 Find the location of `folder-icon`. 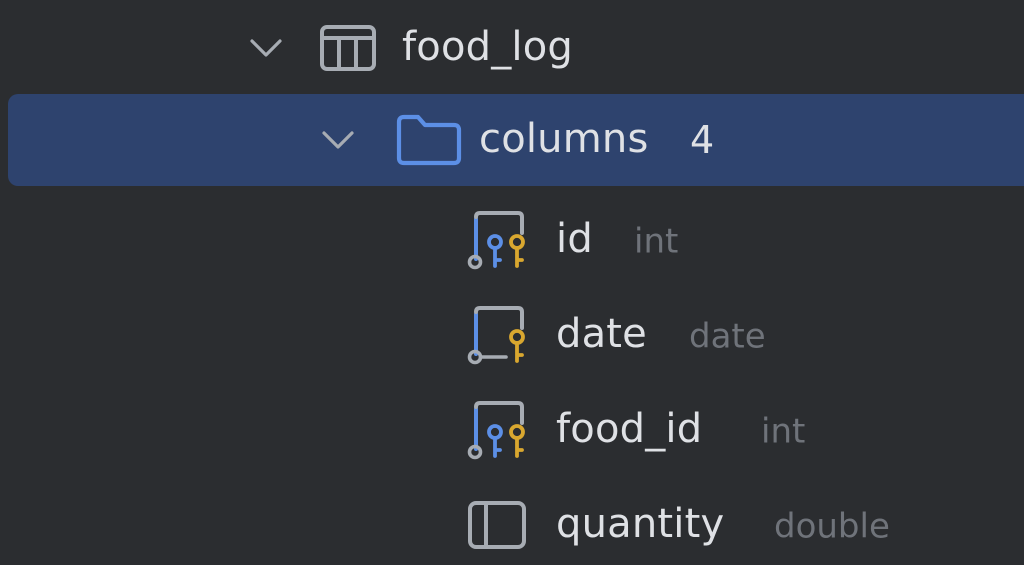

folder-icon is located at coordinates (429, 140).